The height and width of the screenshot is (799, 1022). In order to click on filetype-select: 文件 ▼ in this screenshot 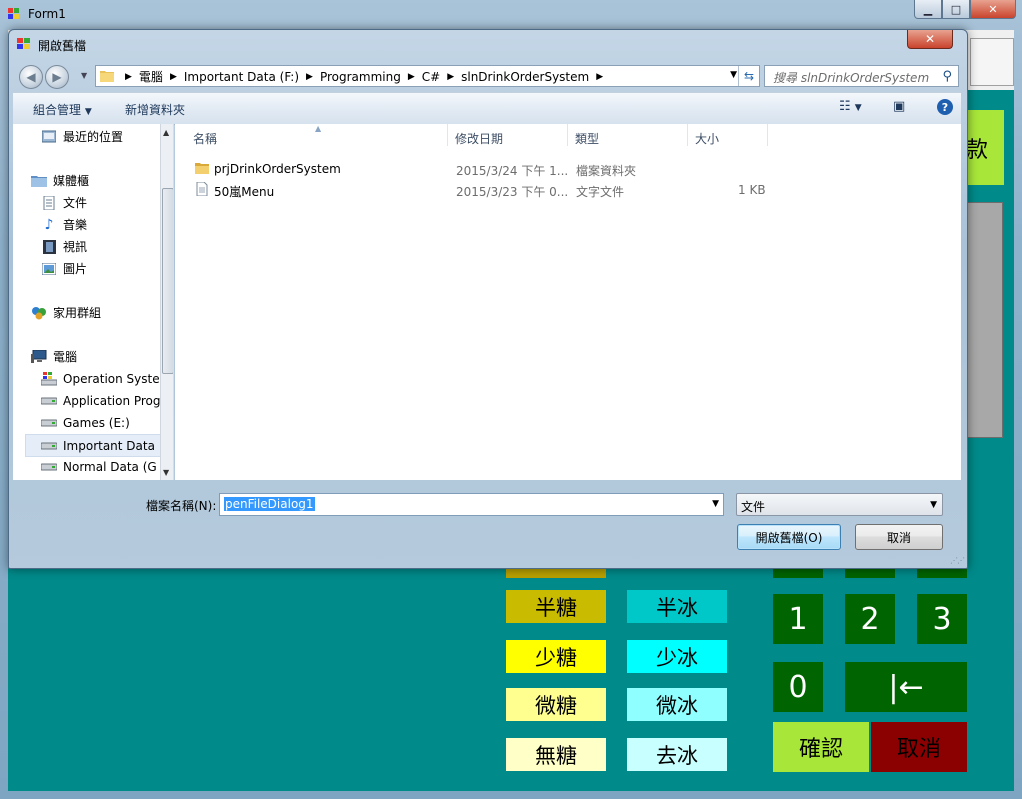, I will do `click(839, 504)`.